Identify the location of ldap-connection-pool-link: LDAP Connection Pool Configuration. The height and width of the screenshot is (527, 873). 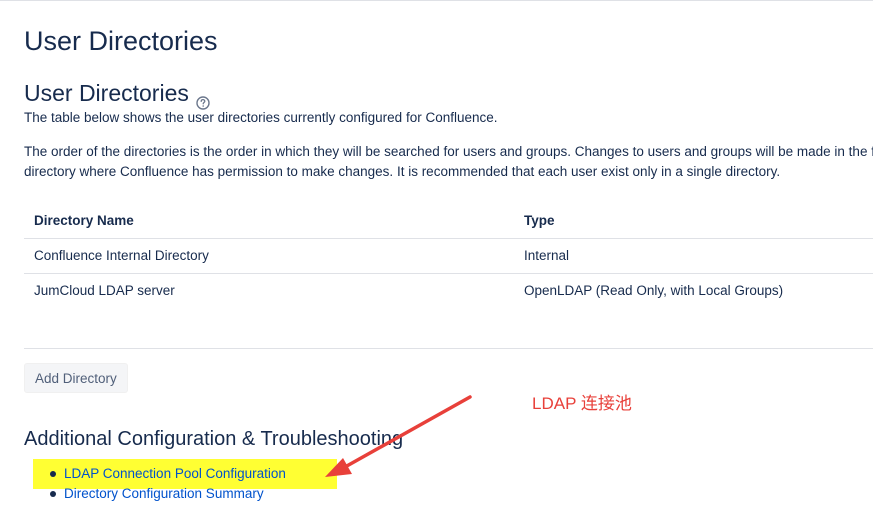
(175, 473).